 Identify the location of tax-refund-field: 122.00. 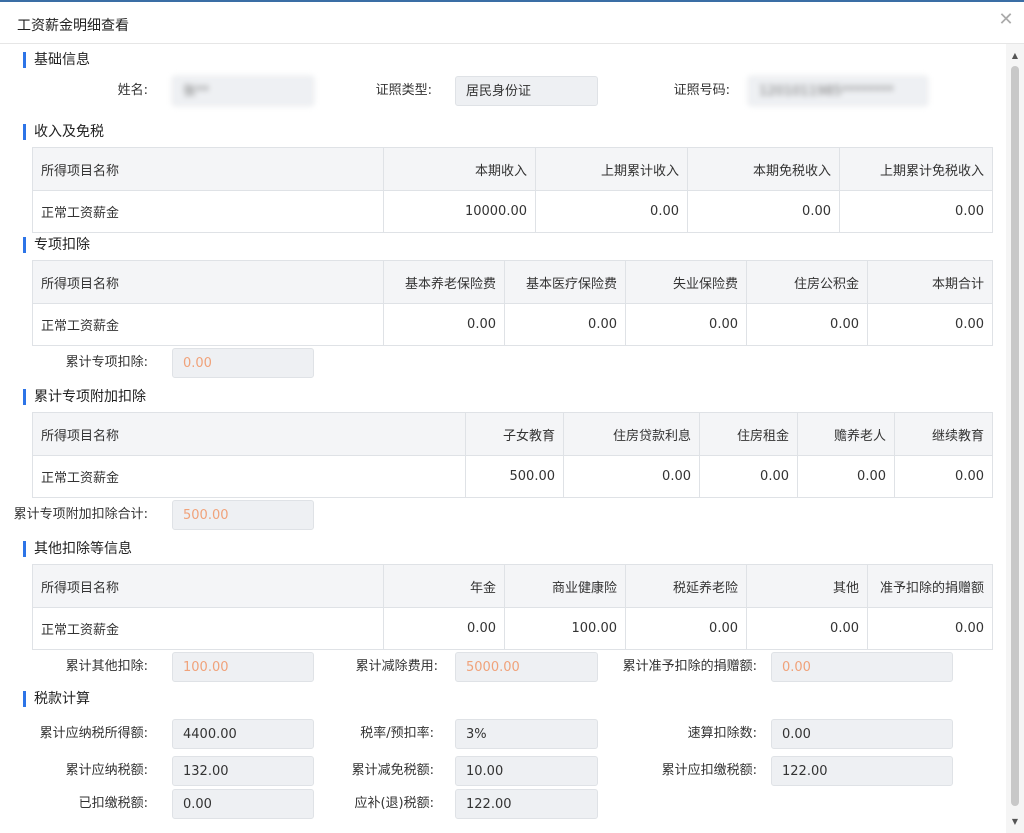
(526, 804).